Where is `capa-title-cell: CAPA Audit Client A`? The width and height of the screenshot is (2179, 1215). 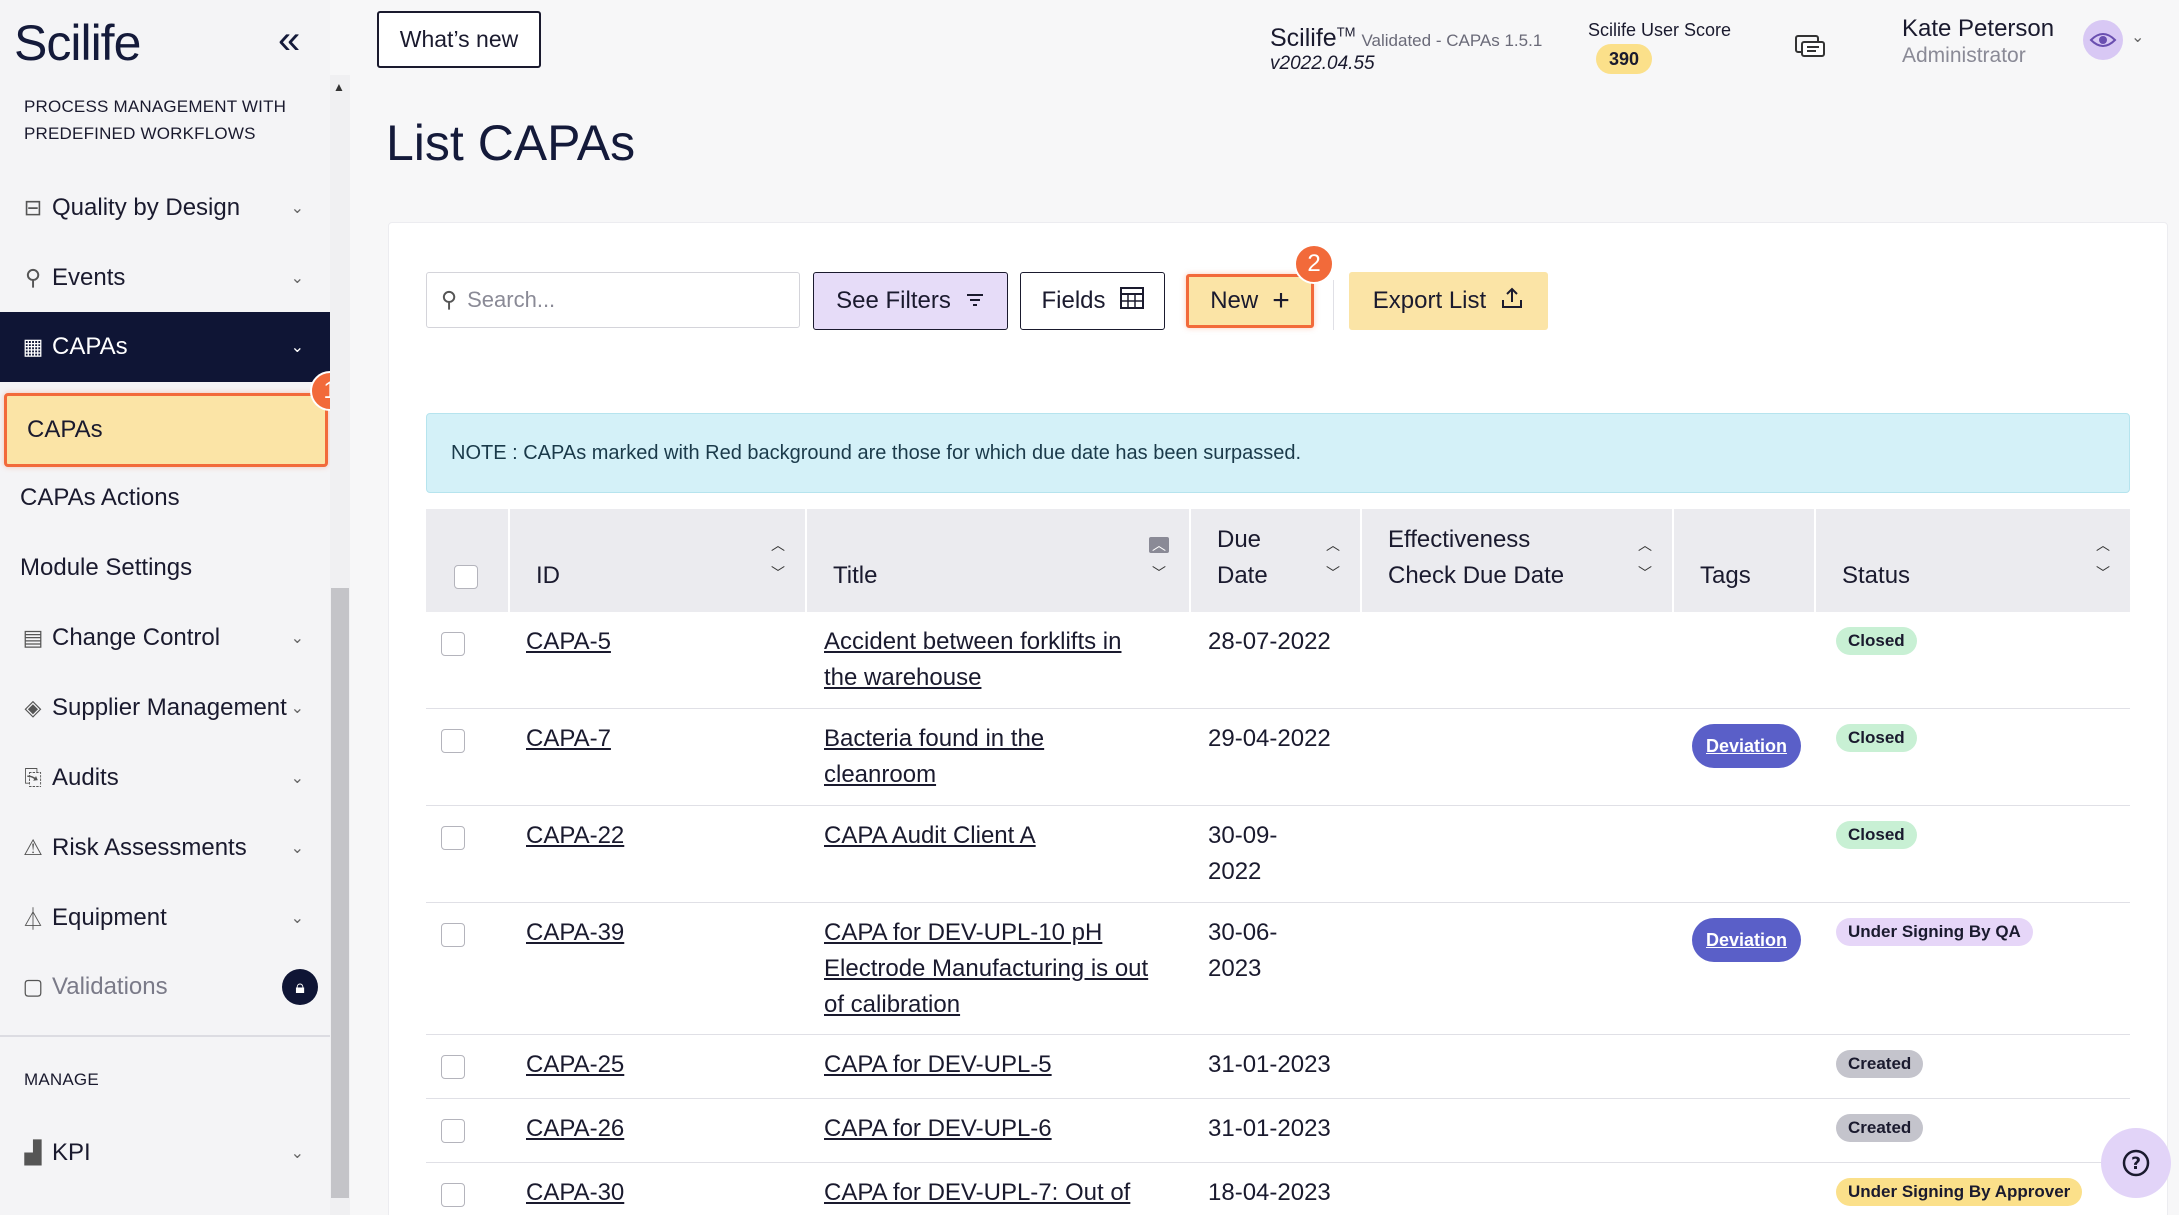 capa-title-cell: CAPA Audit Client A is located at coordinates (930, 836).